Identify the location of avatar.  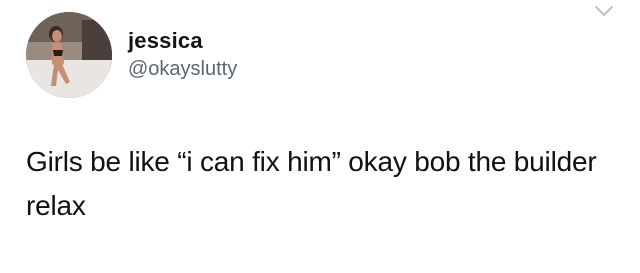
(69, 55).